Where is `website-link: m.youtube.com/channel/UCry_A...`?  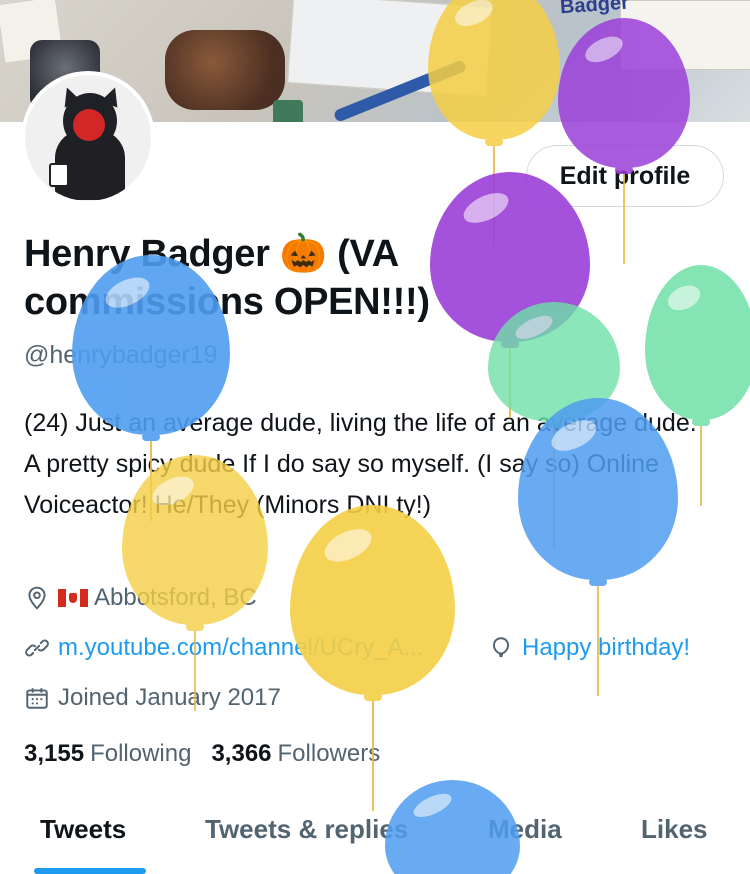 website-link: m.youtube.com/channel/UCry_A... is located at coordinates (241, 648).